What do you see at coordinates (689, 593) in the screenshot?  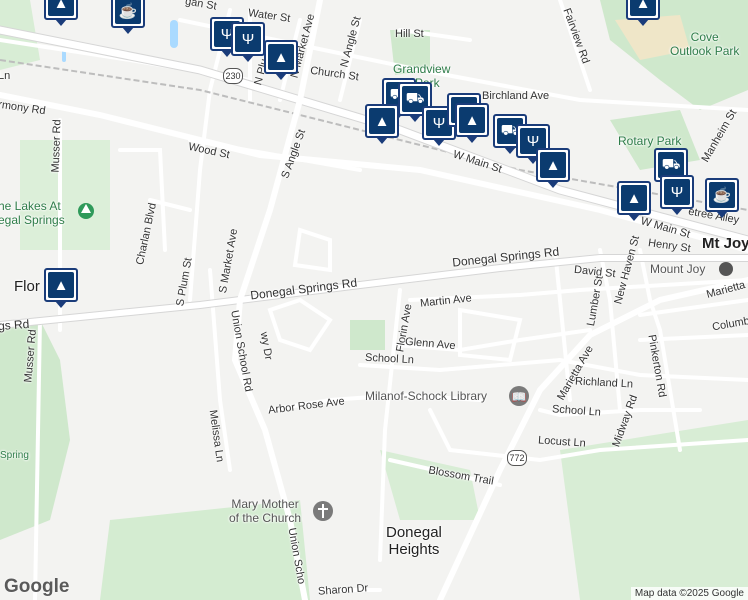 I see `map-data-credit: Map data ©2025 Google` at bounding box center [689, 593].